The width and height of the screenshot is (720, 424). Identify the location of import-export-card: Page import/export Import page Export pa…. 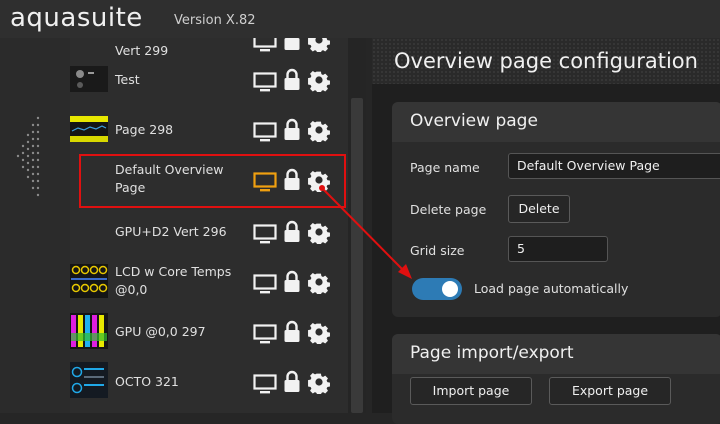
(556, 379).